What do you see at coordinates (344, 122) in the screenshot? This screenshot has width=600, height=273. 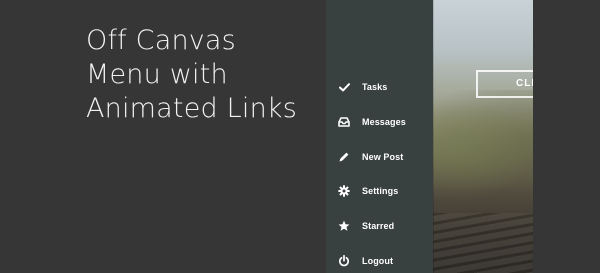 I see `inbox-icon` at bounding box center [344, 122].